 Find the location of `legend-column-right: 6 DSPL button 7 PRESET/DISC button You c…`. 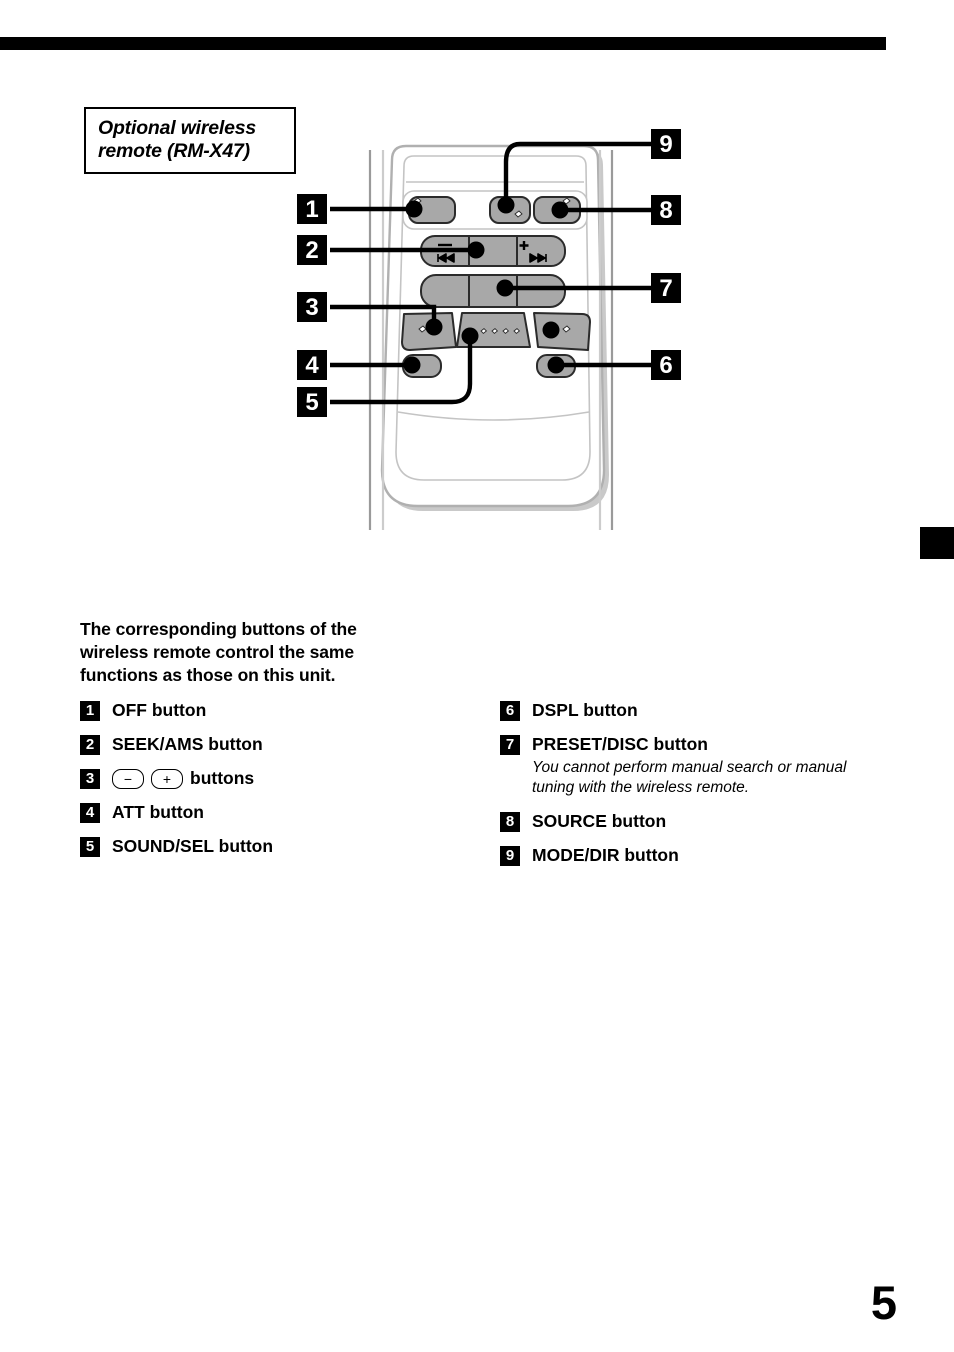

legend-column-right: 6 DSPL button 7 PRESET/DISC button You c… is located at coordinates (710, 789).